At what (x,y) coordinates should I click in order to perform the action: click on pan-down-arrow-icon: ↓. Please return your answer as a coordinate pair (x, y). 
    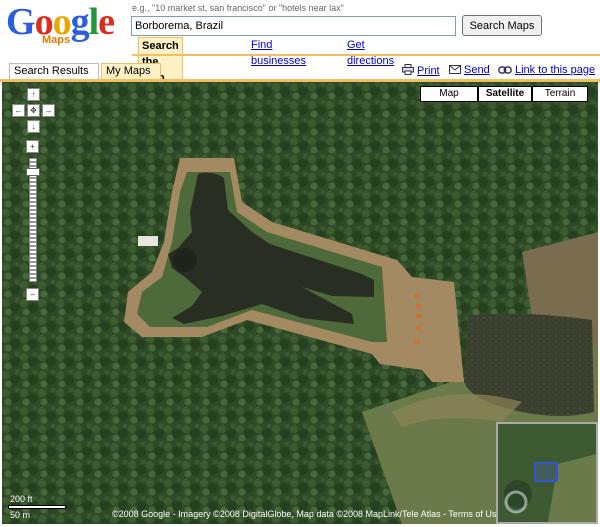
    Looking at the image, I should click on (33, 126).